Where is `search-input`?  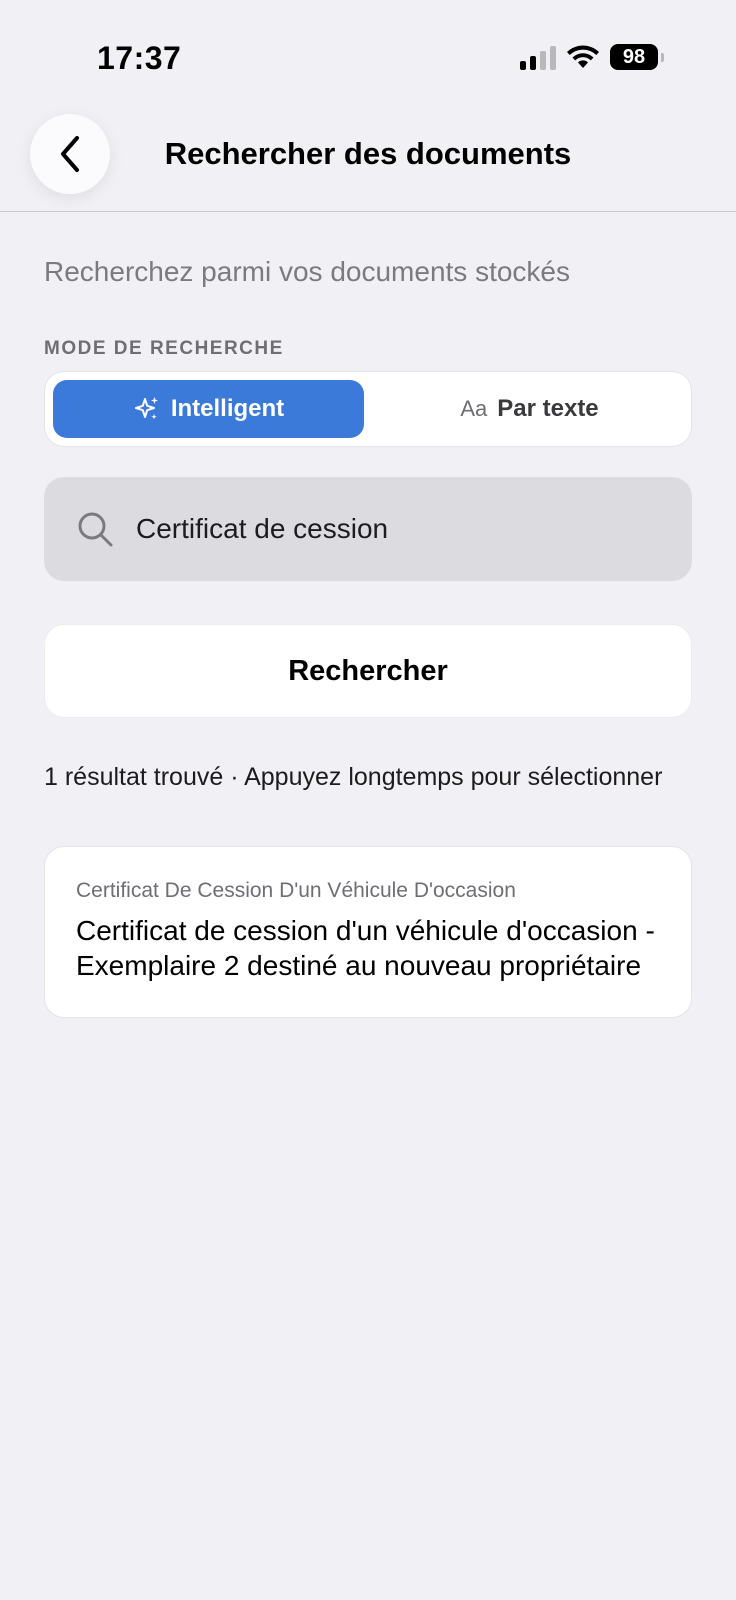 search-input is located at coordinates (396, 529).